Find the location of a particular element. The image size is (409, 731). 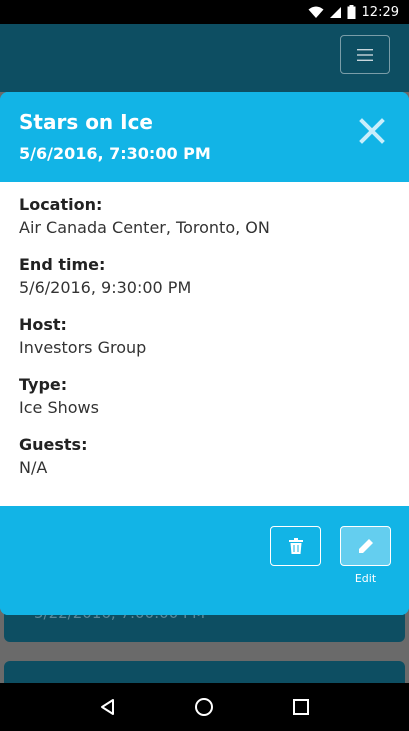

back-icon is located at coordinates (108, 707).